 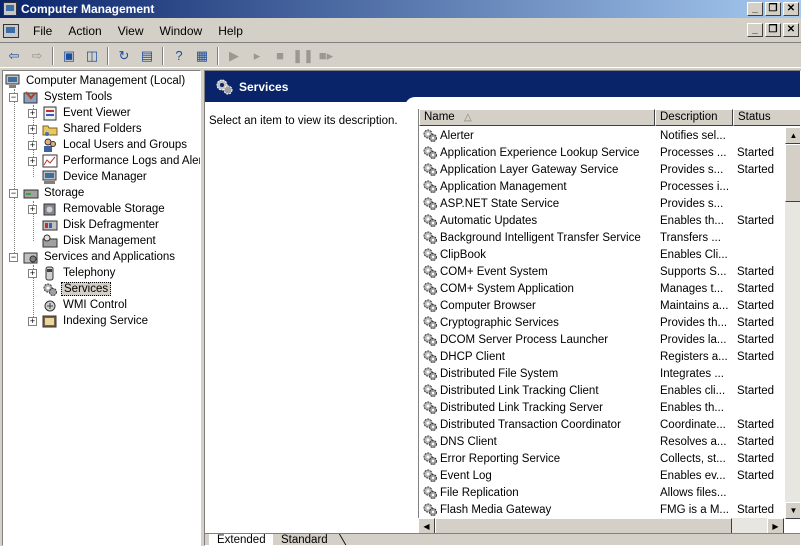 I want to click on service-name: Computer Browser, so click(x=488, y=305).